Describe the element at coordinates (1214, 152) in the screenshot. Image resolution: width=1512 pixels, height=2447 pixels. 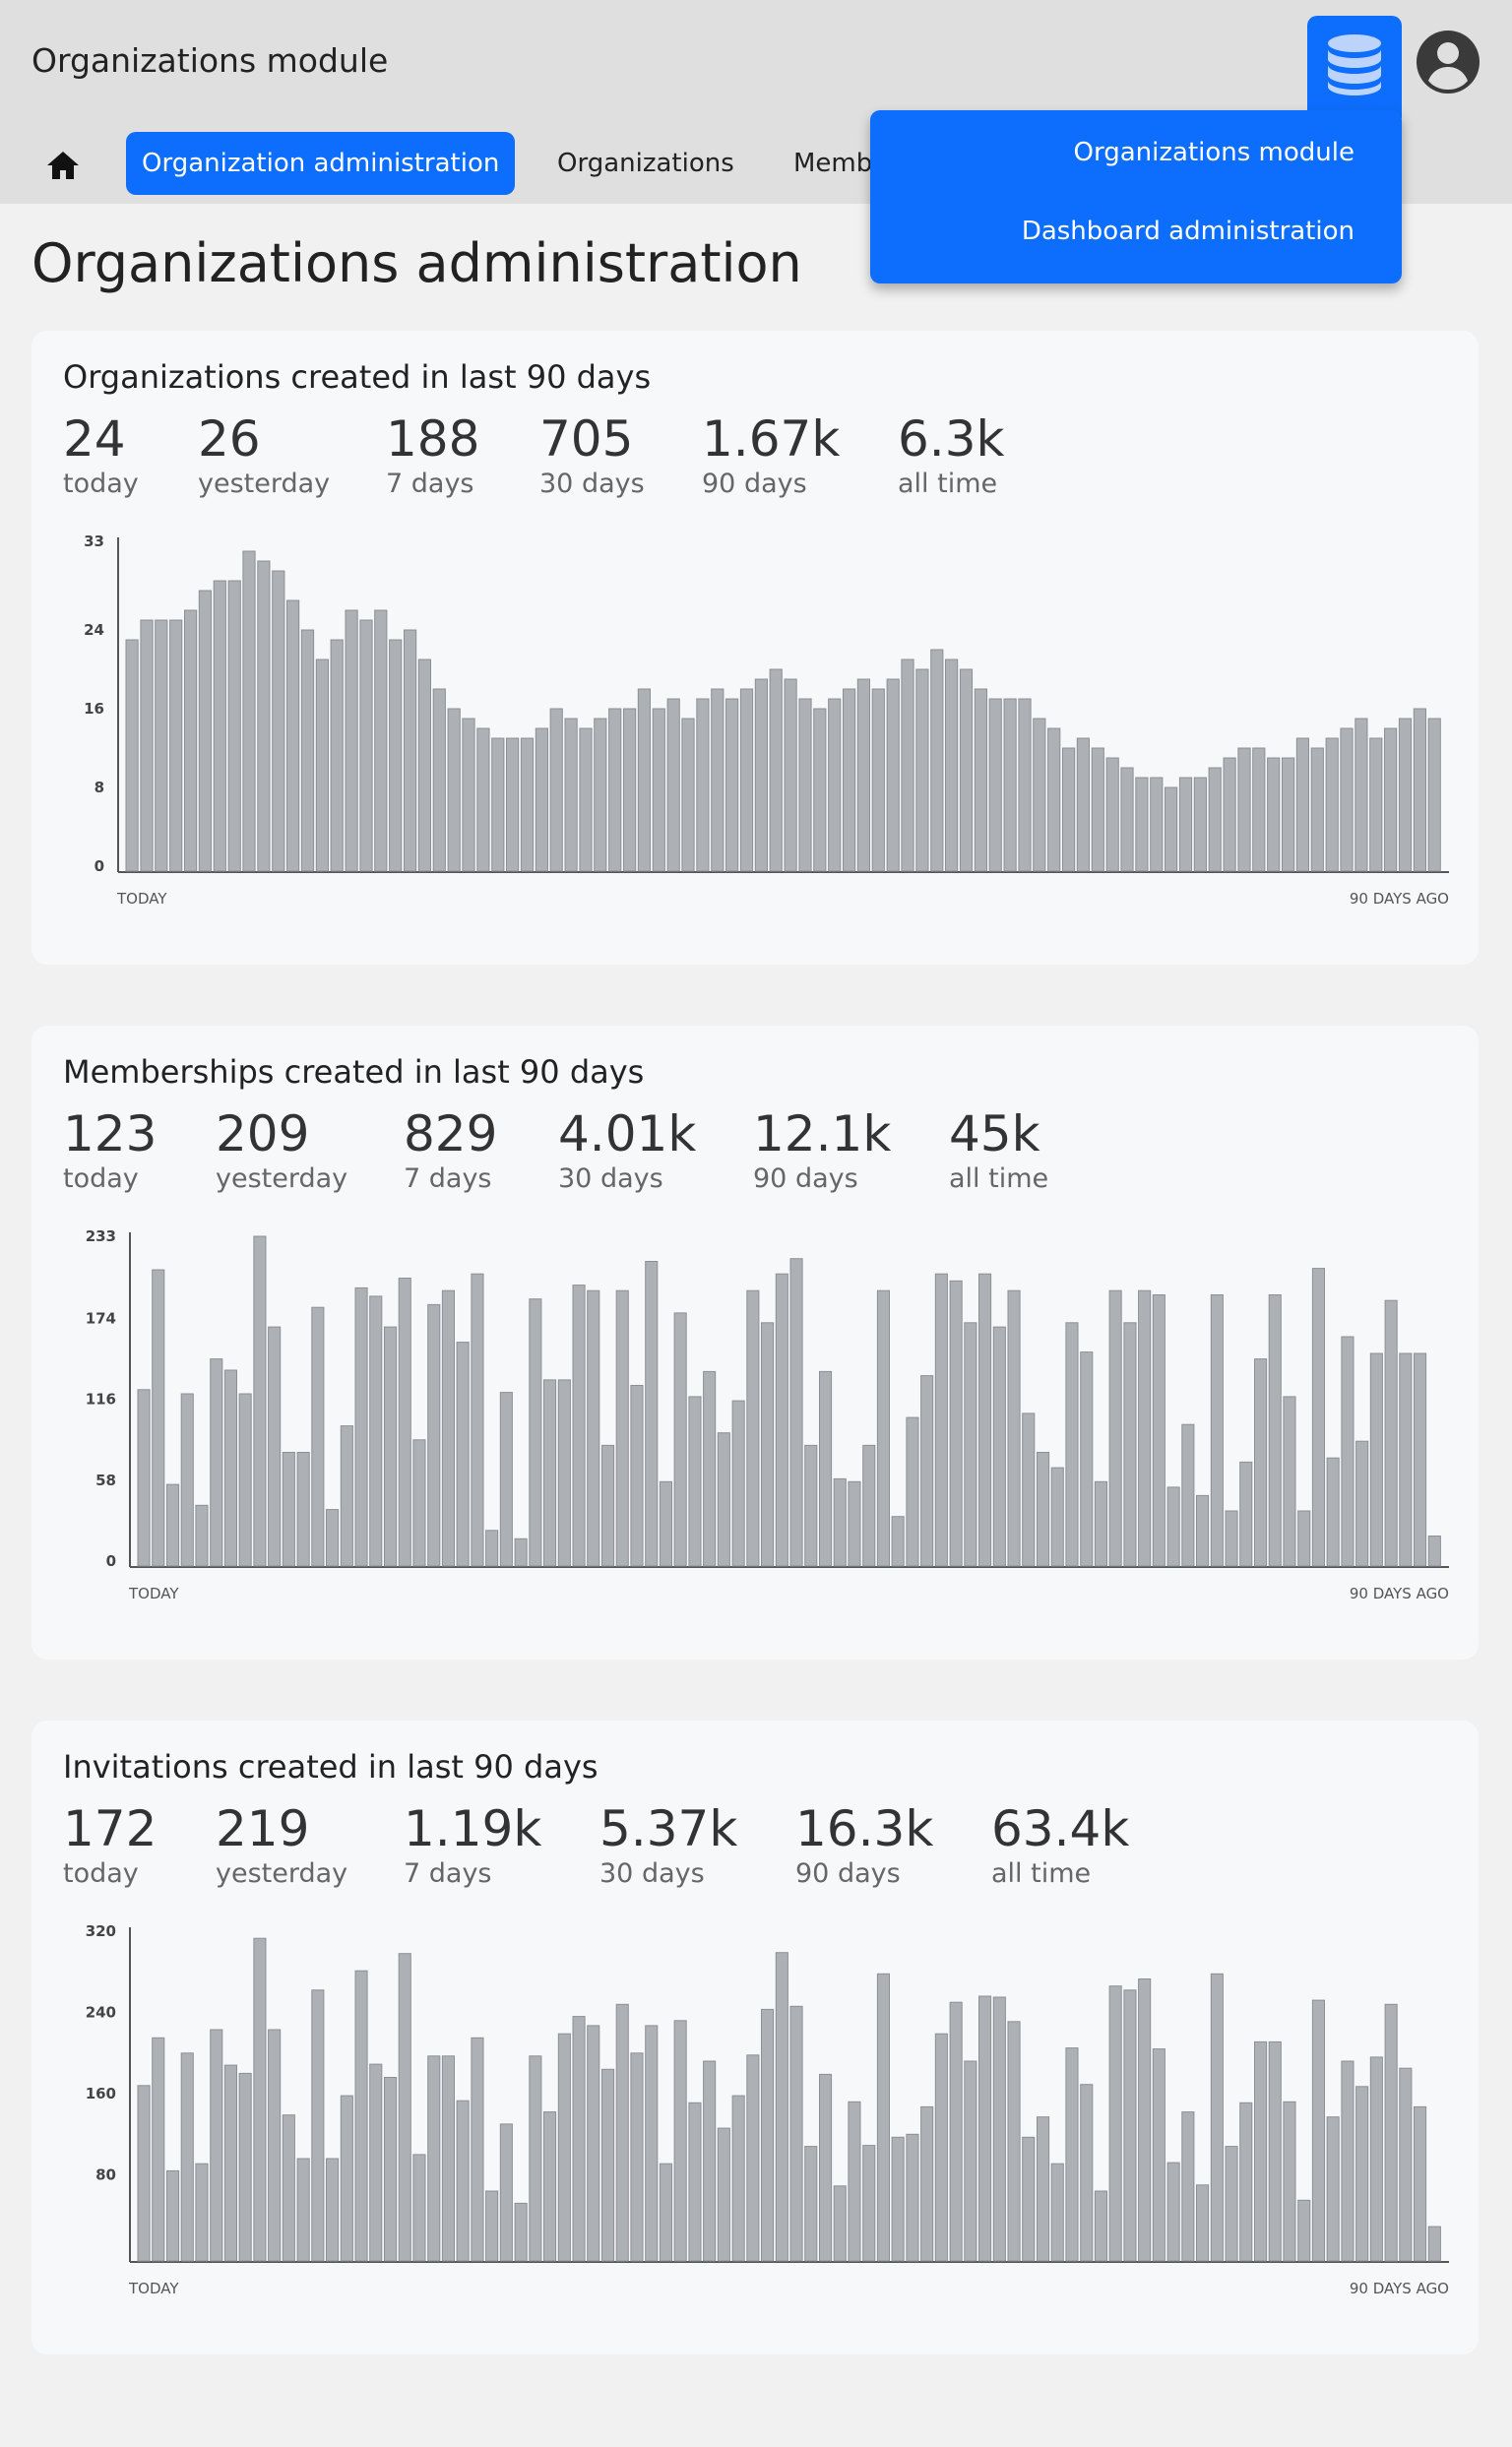
I see `menu-item-organizations-module: Organizations module` at that location.